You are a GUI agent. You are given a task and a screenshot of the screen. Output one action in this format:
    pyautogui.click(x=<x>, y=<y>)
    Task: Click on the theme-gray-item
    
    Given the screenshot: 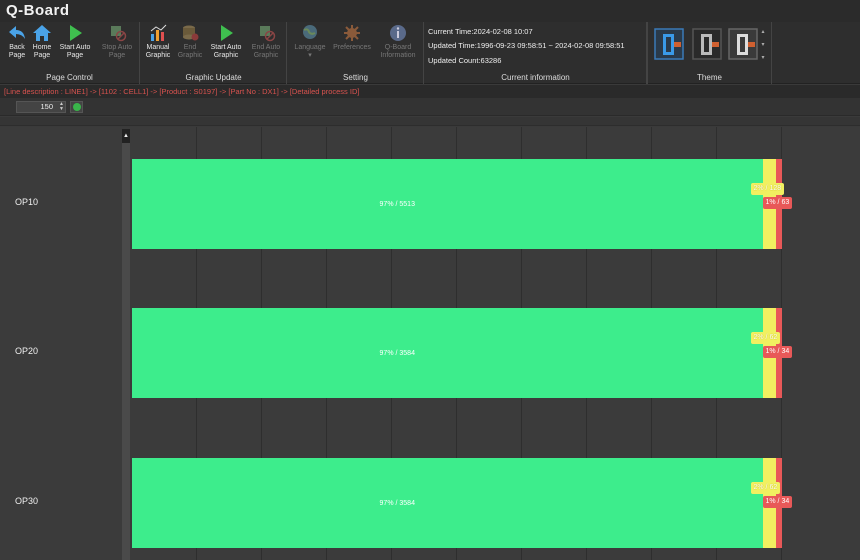 What is the action you would take?
    pyautogui.click(x=707, y=44)
    